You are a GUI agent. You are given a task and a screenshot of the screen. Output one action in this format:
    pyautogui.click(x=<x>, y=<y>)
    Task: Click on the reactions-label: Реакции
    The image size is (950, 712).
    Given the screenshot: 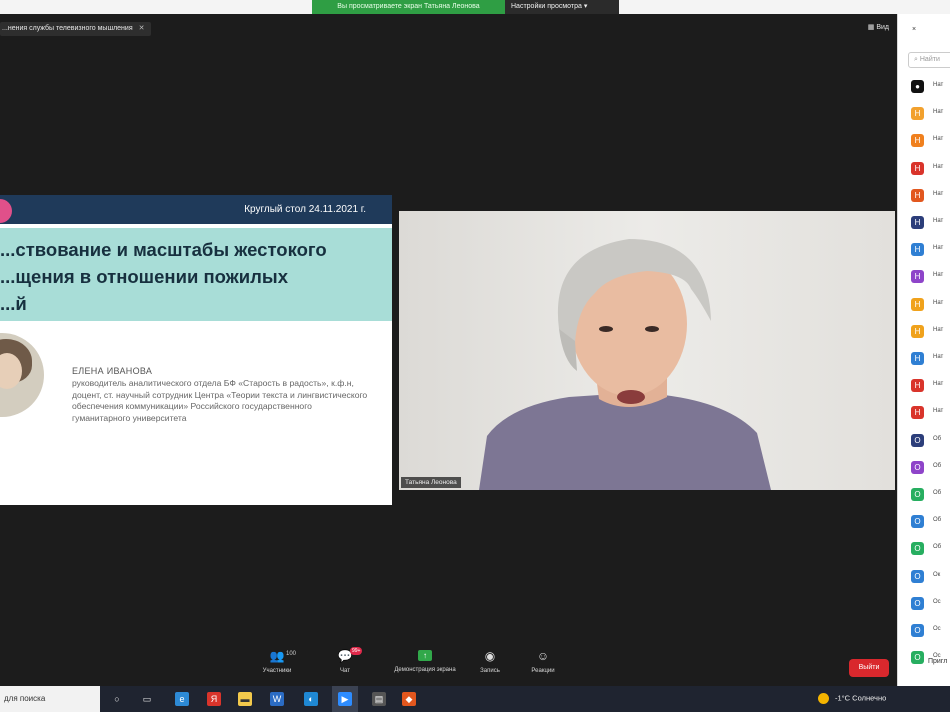 What is the action you would take?
    pyautogui.click(x=543, y=671)
    